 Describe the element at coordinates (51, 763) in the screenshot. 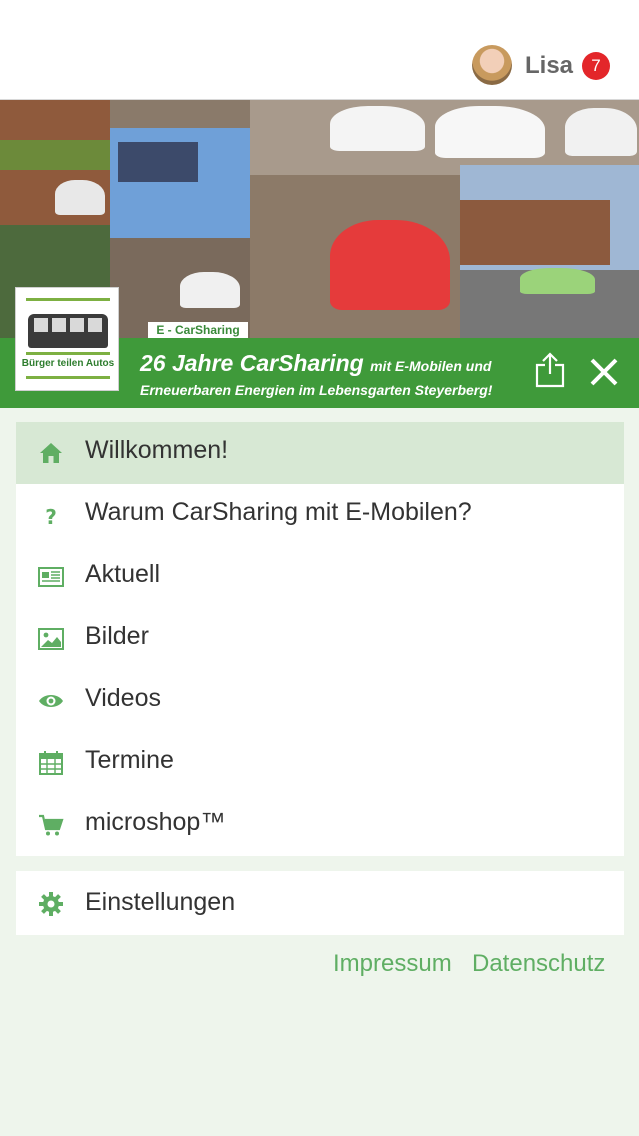

I see `calendar-icon` at that location.